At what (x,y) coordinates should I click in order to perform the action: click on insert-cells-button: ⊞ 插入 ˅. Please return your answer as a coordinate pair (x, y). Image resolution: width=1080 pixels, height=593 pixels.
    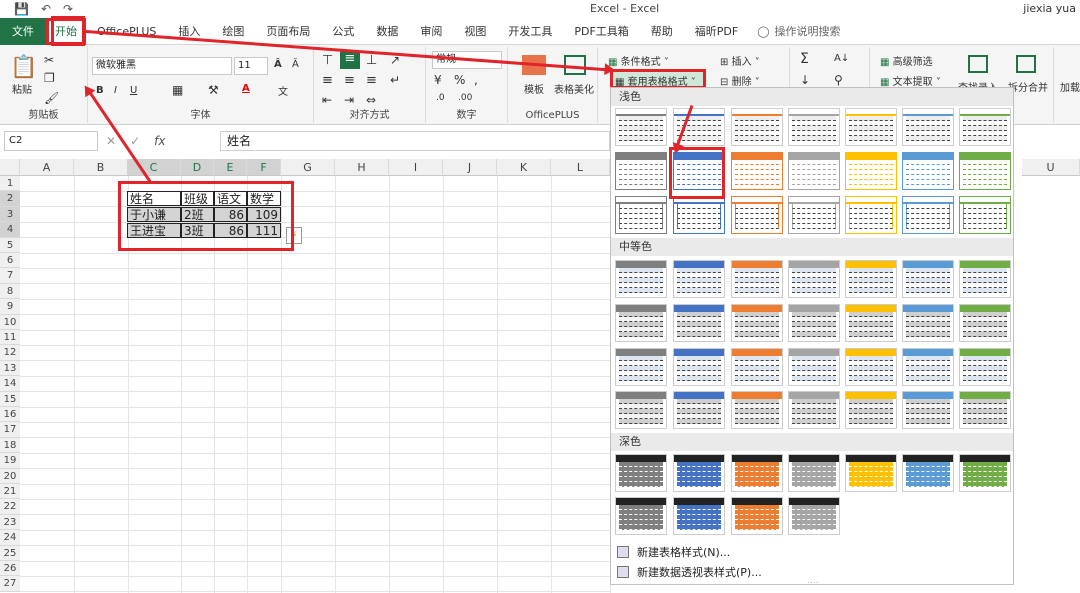
    Looking at the image, I should click on (740, 60).